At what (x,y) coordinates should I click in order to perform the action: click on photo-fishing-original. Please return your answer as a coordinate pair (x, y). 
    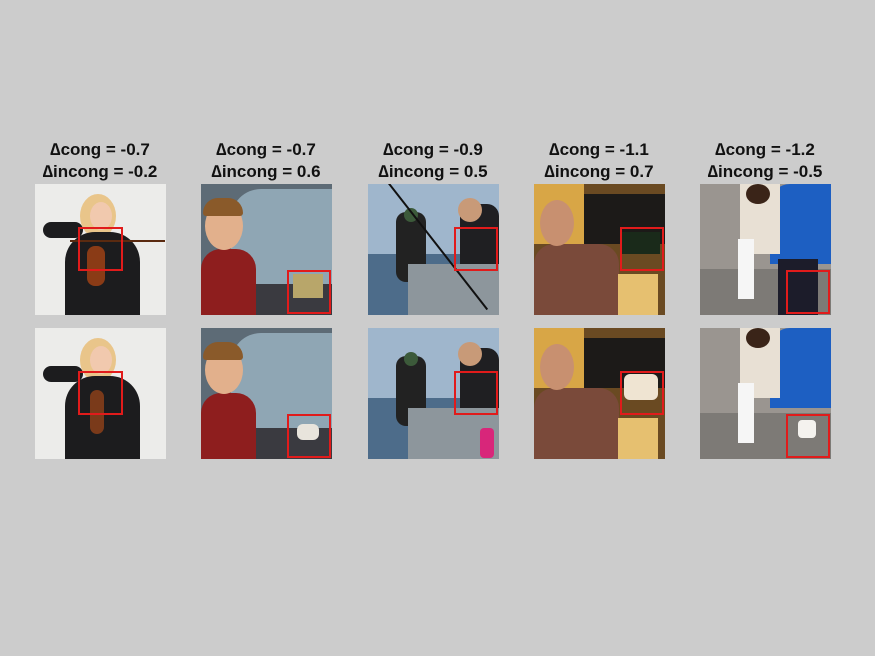
    Looking at the image, I should click on (433, 249).